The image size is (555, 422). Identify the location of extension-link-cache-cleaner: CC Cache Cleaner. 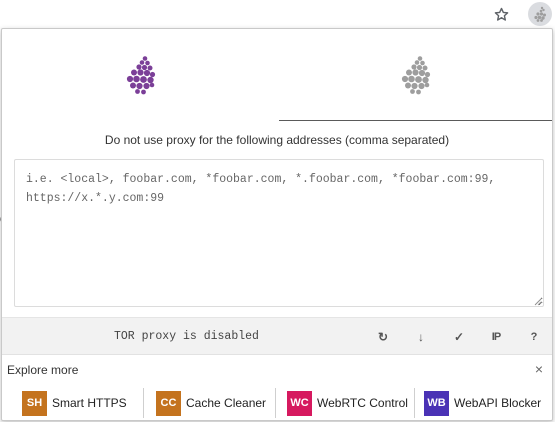
(211, 403).